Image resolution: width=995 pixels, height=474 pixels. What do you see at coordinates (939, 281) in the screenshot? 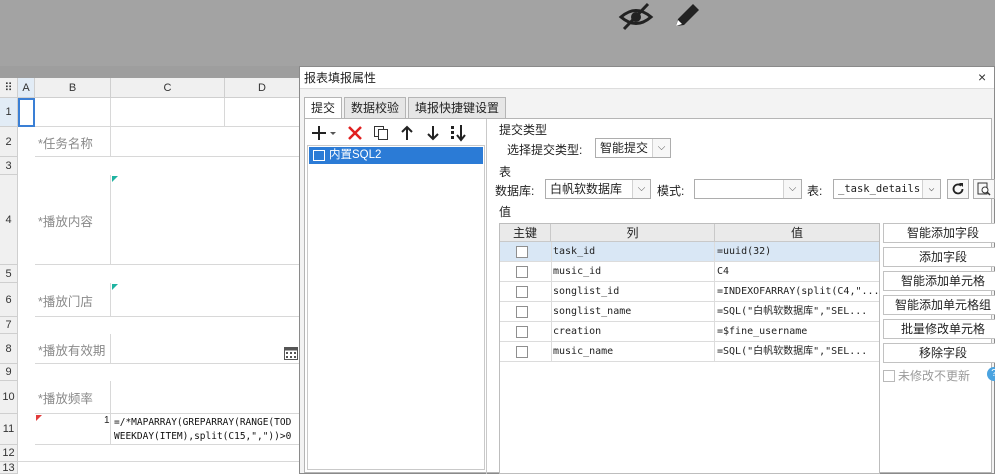
I see `smart-add-cell-button: 智能添加单元格` at bounding box center [939, 281].